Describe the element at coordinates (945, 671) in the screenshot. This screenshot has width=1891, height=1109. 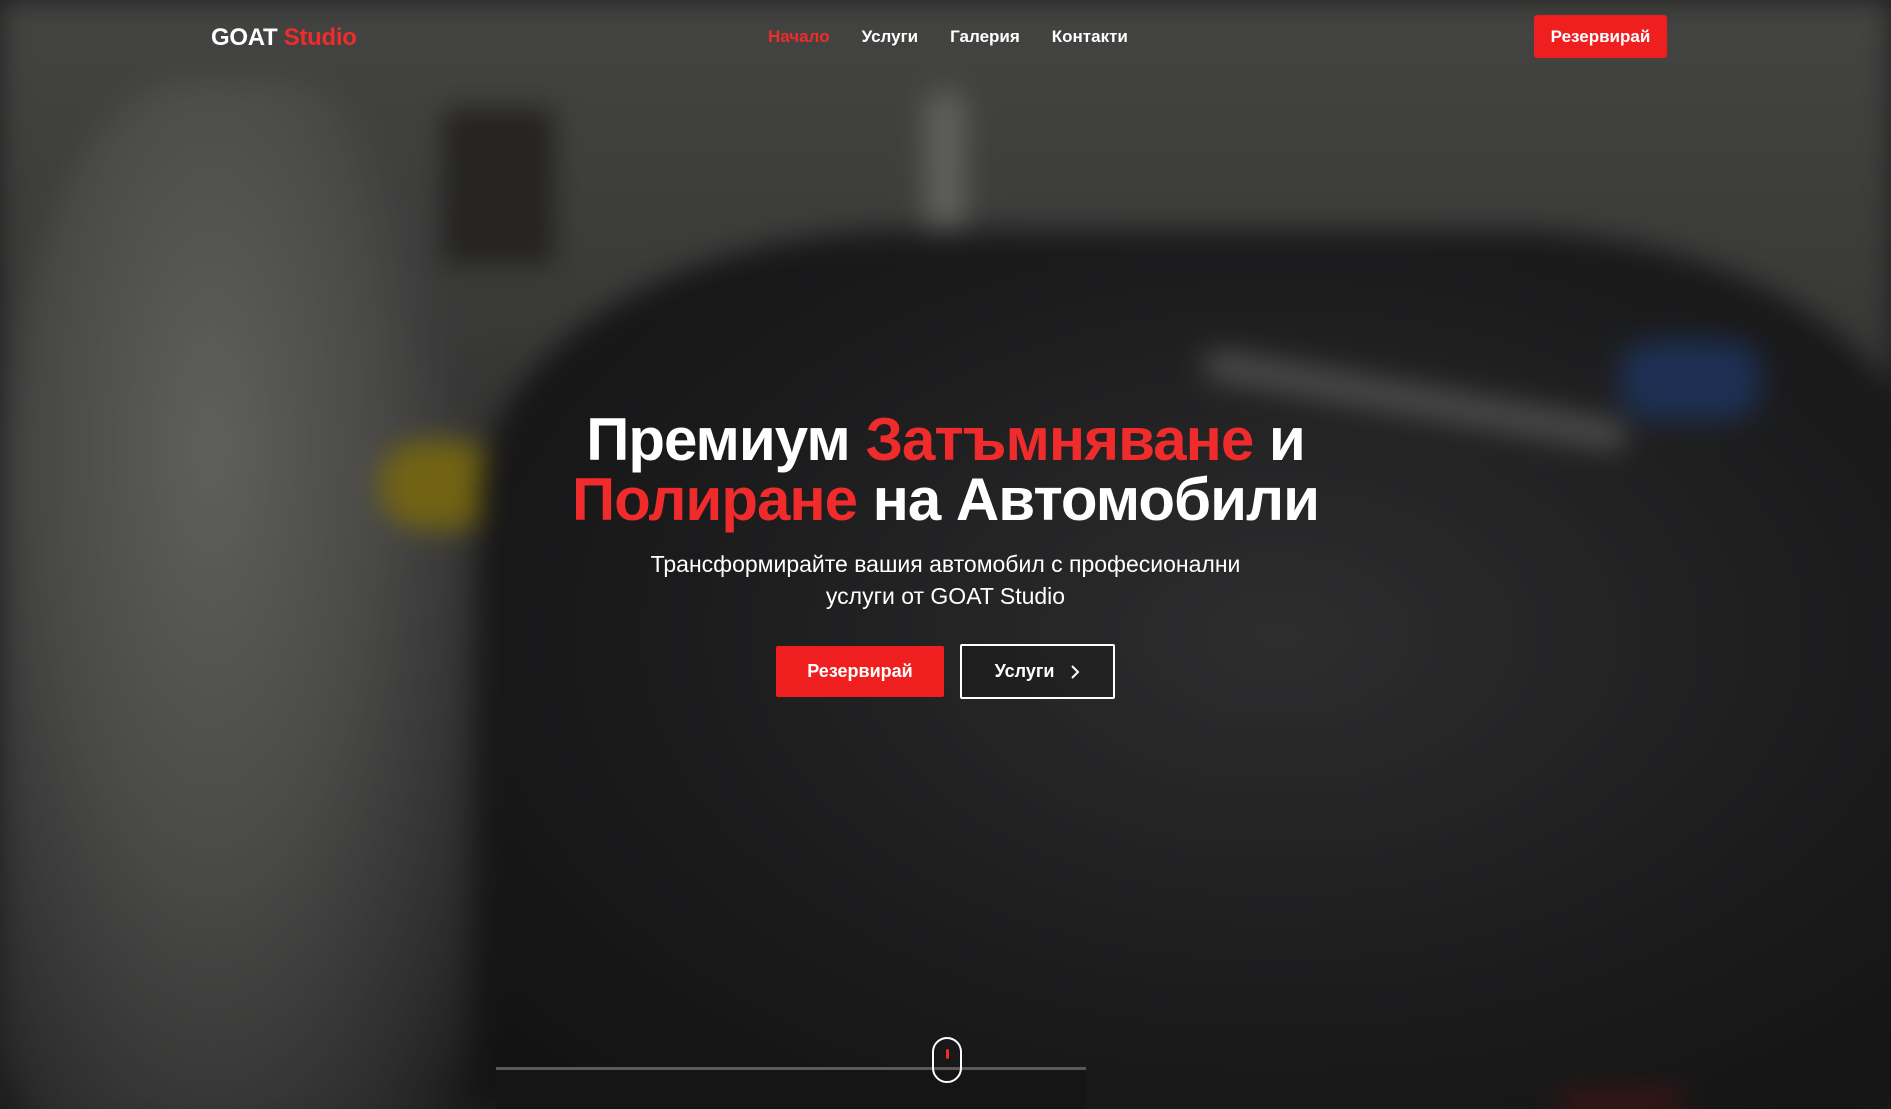
I see `hero-actions: Резервирай Услуги` at that location.